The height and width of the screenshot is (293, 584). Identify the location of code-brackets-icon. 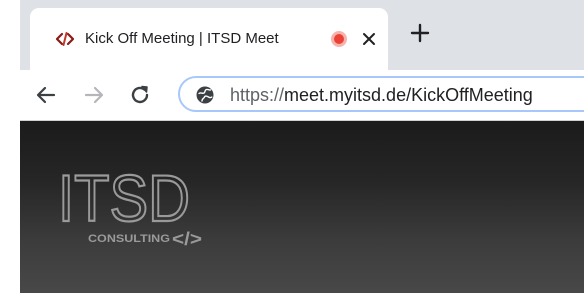
(65, 39).